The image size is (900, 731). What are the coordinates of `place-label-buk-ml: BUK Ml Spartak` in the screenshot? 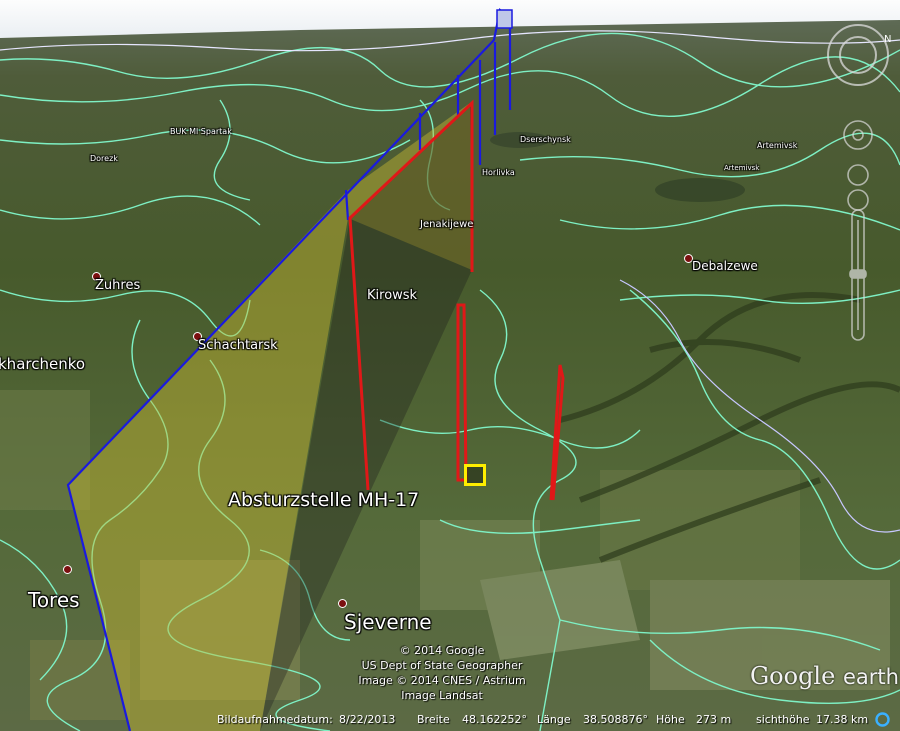 It's located at (201, 131).